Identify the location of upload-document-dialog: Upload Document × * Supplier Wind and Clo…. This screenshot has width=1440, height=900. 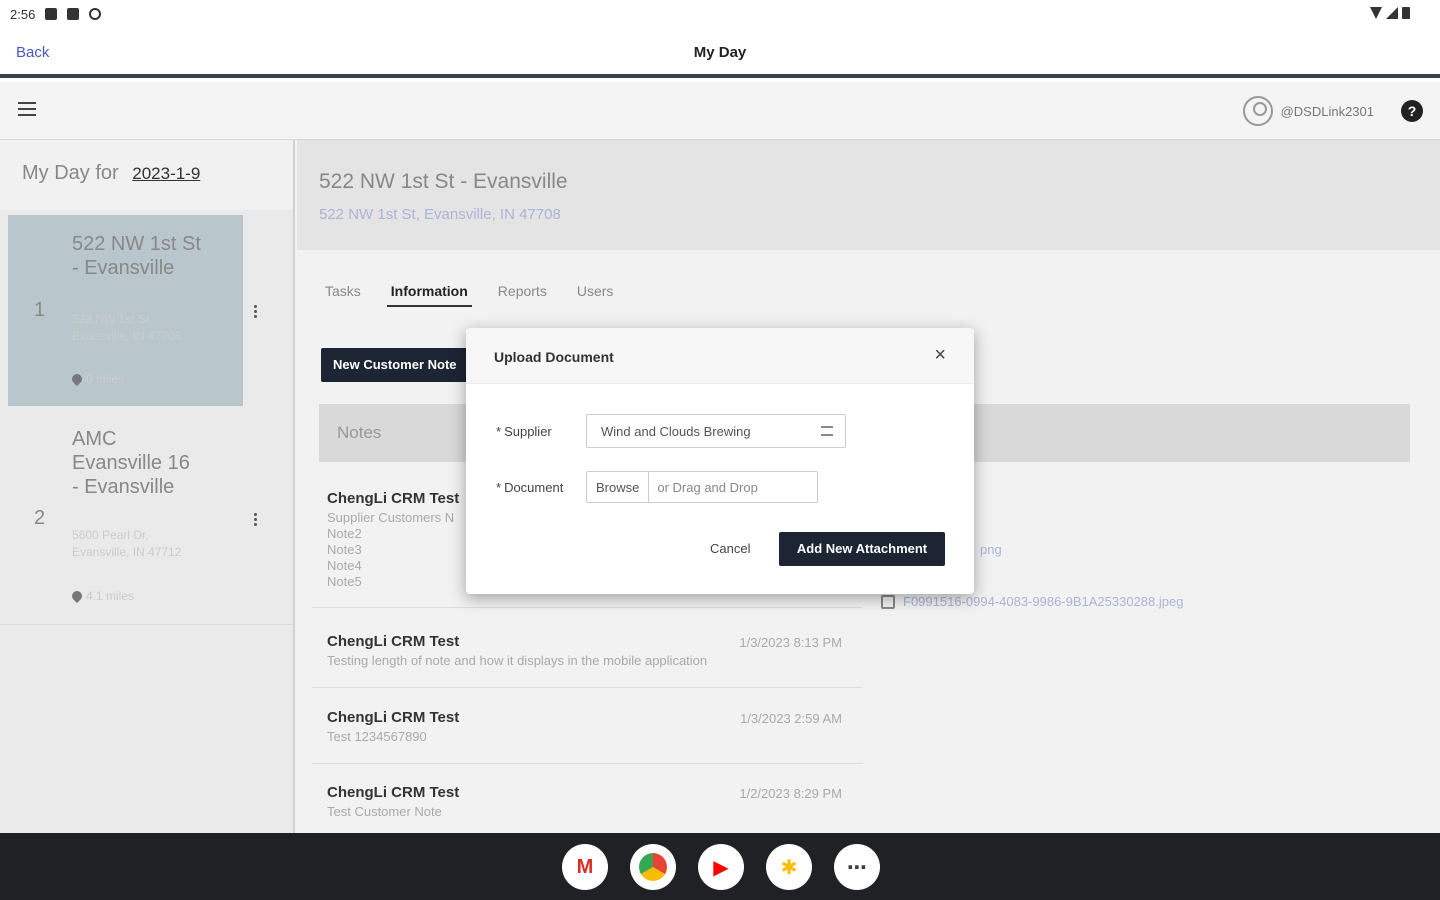
(720, 461).